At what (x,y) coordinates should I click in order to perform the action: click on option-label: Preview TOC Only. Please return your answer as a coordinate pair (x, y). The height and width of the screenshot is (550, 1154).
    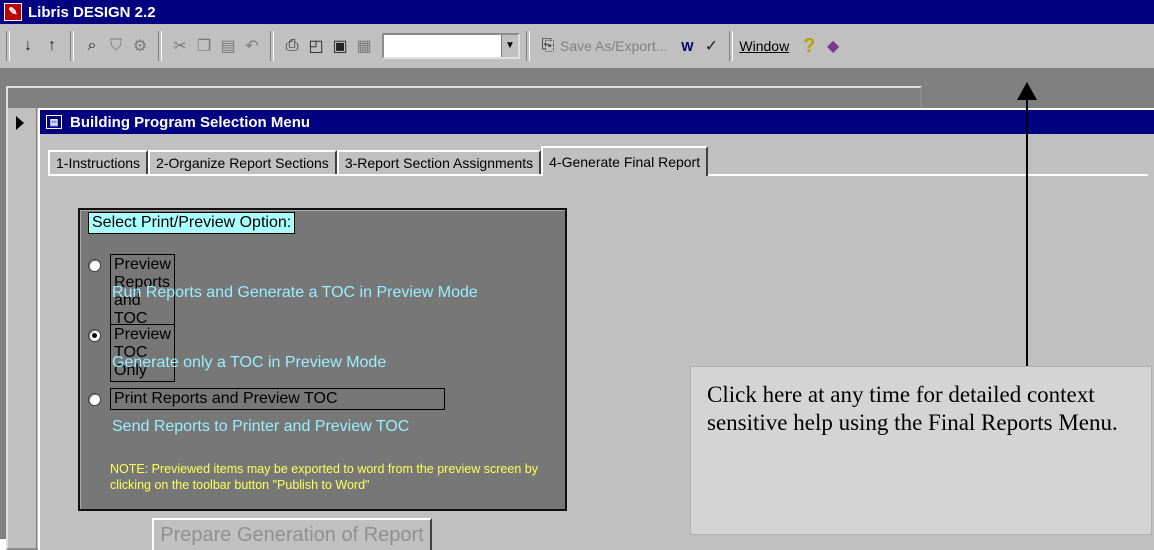
    Looking at the image, I should click on (142, 353).